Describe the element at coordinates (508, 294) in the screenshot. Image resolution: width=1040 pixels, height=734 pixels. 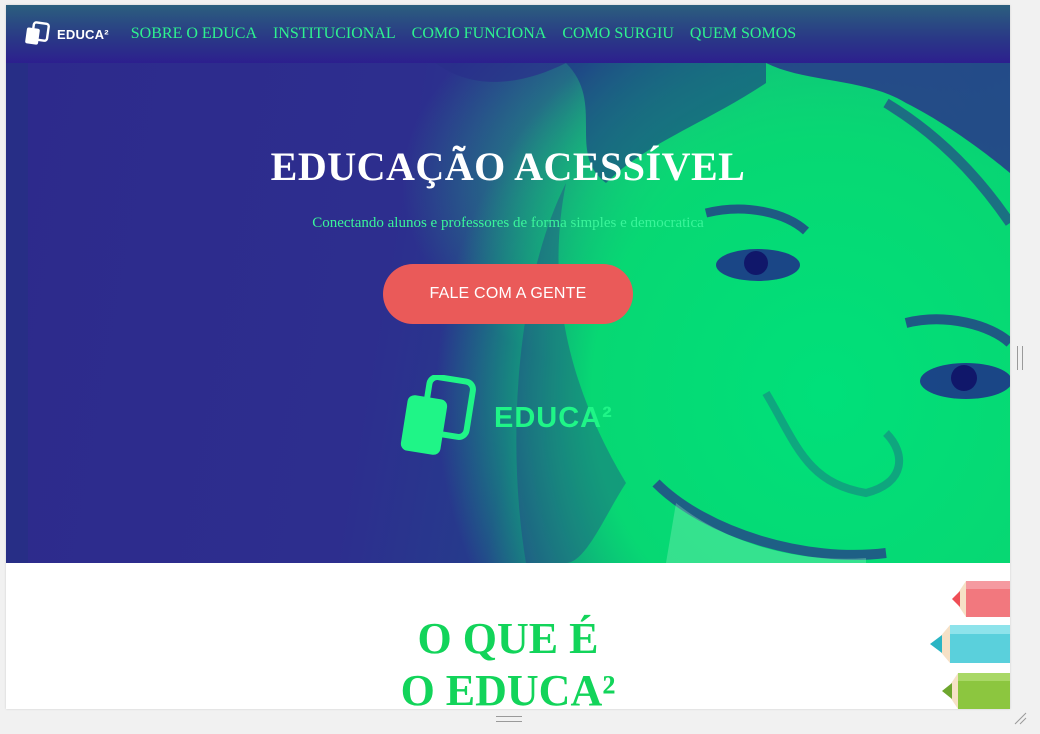
I see `contact-us-button: FALE COM A GENTE` at that location.